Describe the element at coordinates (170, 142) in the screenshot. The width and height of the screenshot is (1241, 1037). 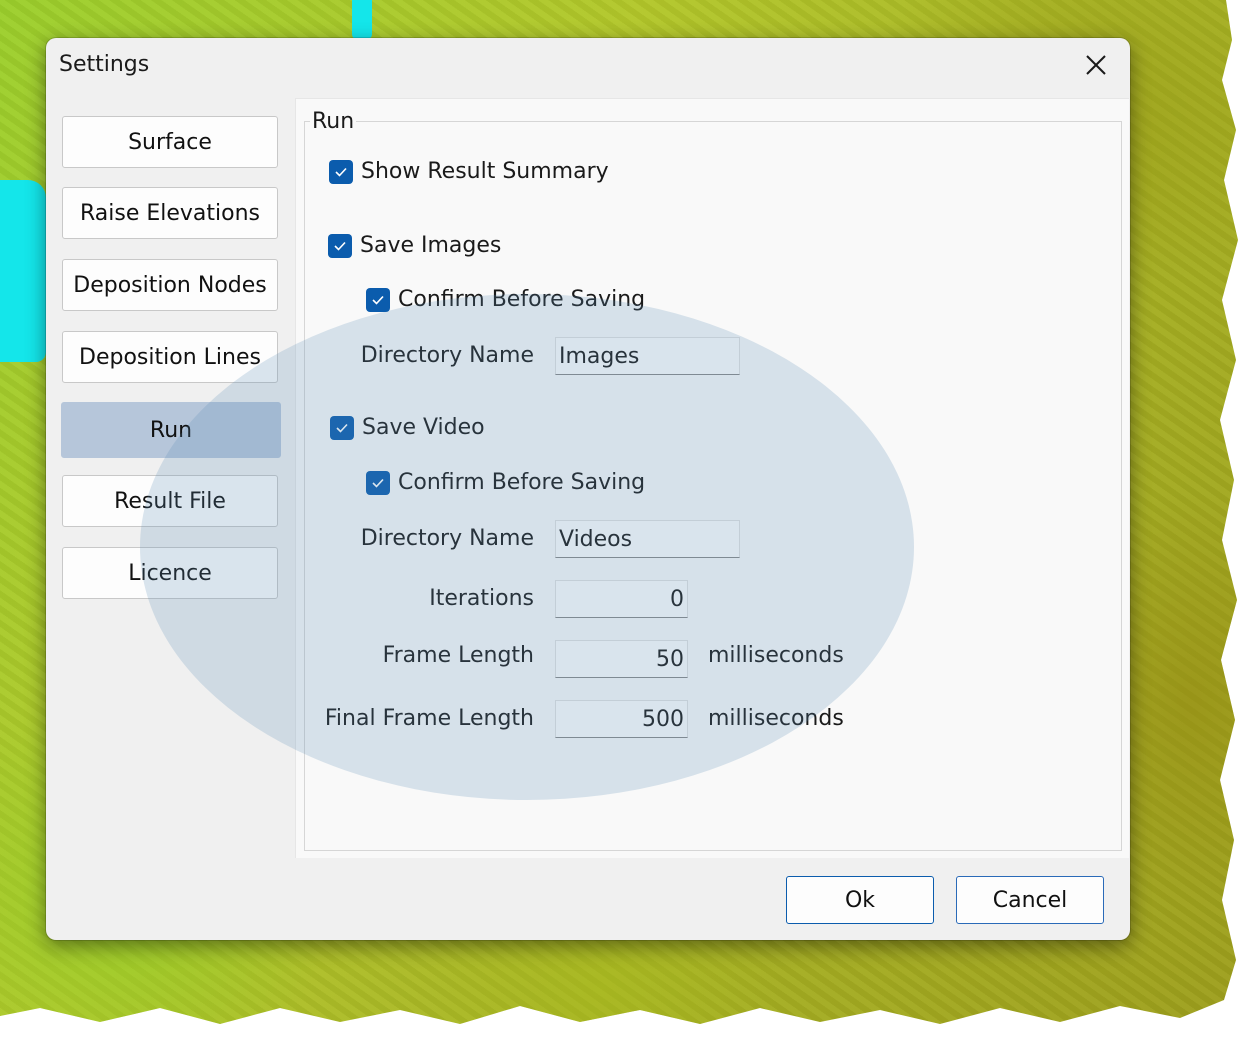
I see `sidebar-item-surface: Surface` at that location.